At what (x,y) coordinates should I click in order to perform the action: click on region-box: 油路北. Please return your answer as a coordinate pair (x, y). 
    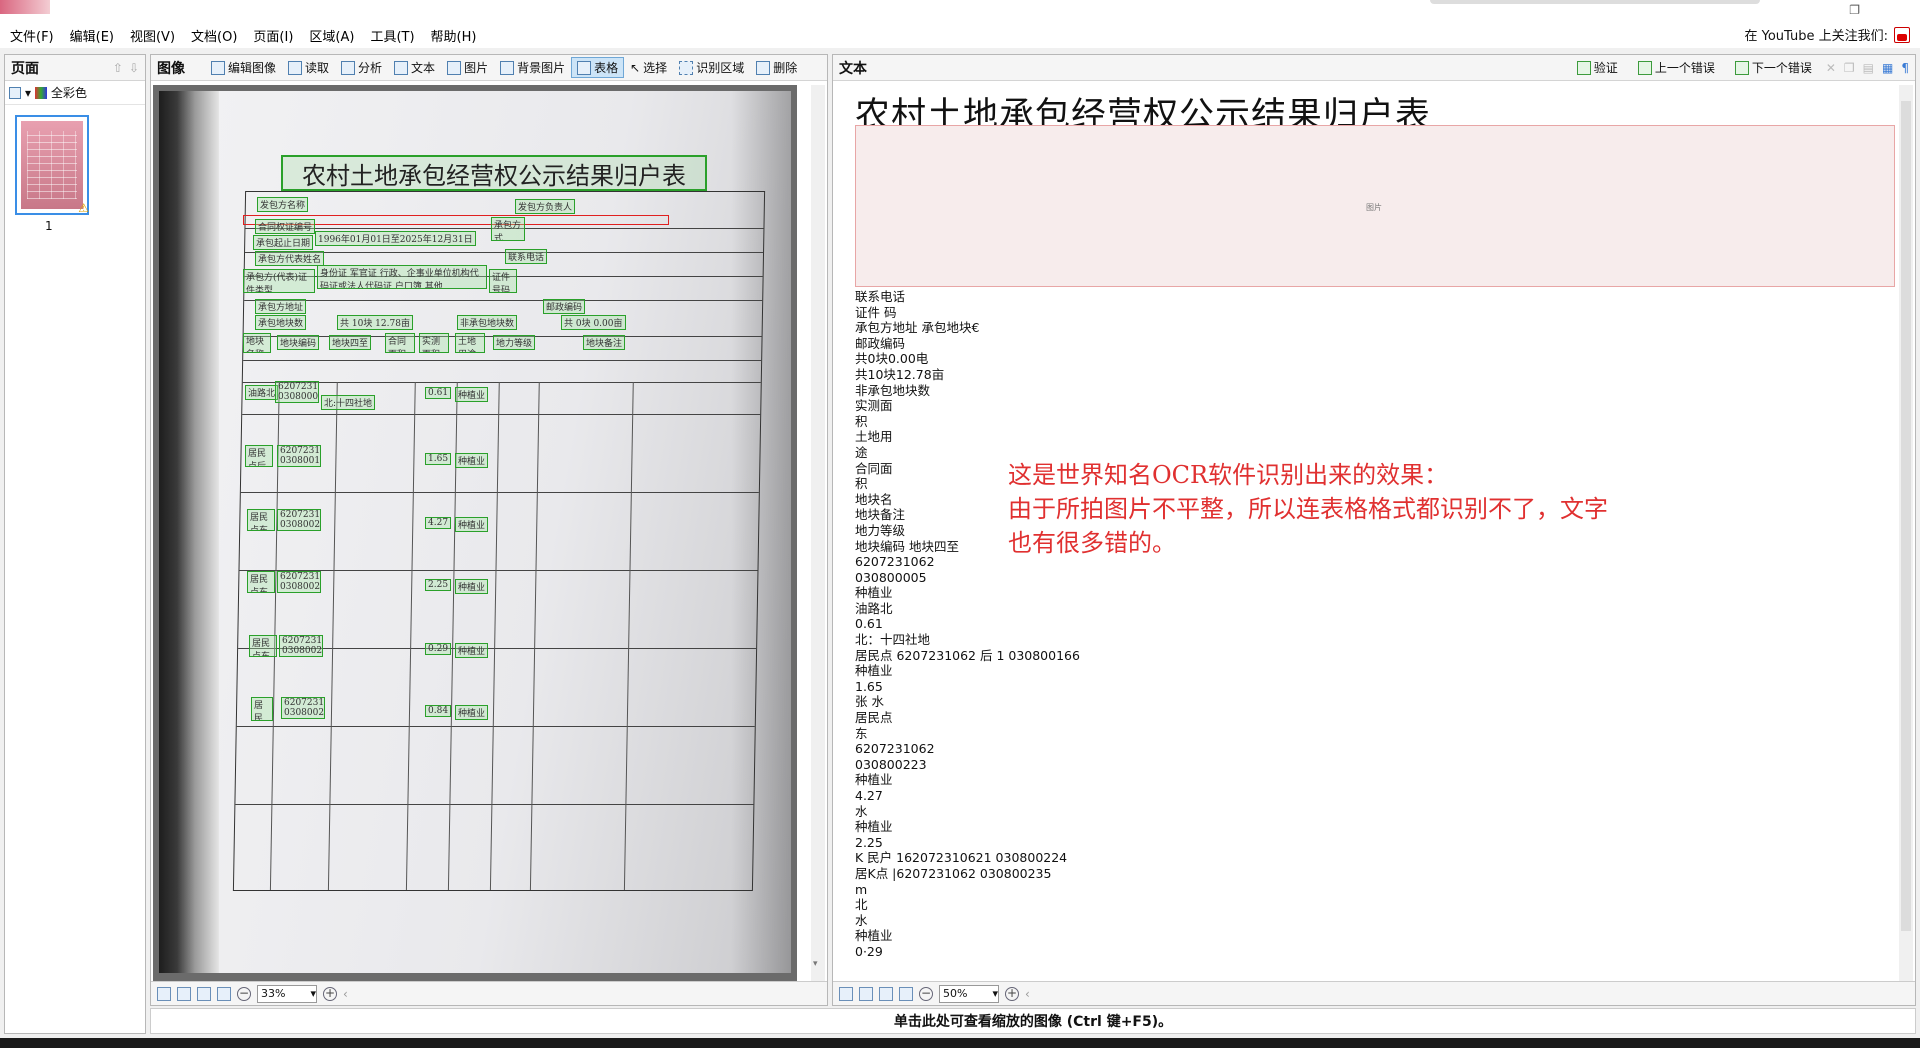
    Looking at the image, I should click on (262, 392).